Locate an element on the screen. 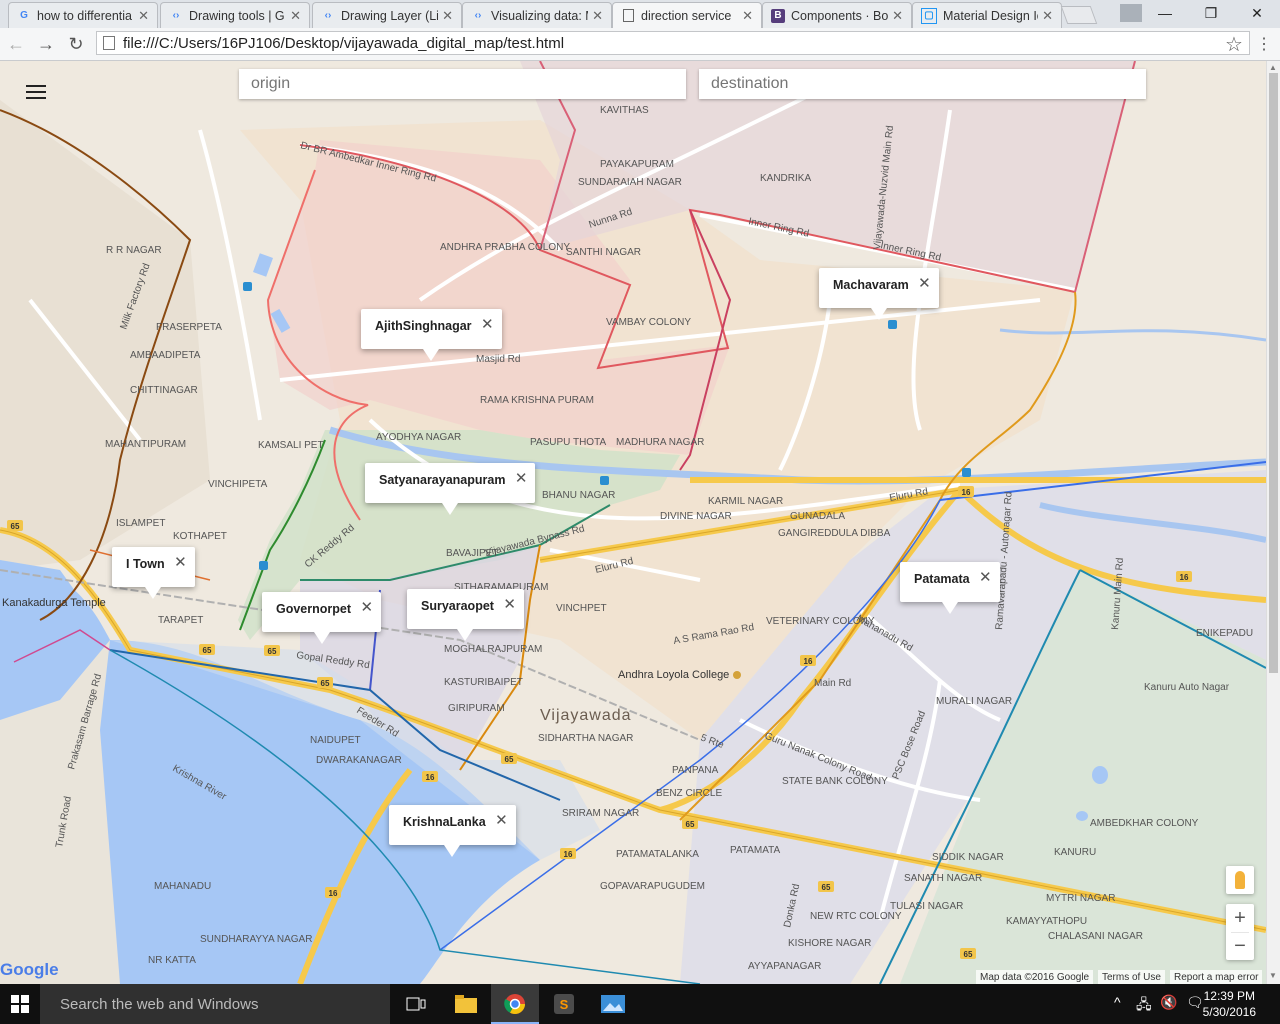  hamburger-menu-icon is located at coordinates (36, 93).